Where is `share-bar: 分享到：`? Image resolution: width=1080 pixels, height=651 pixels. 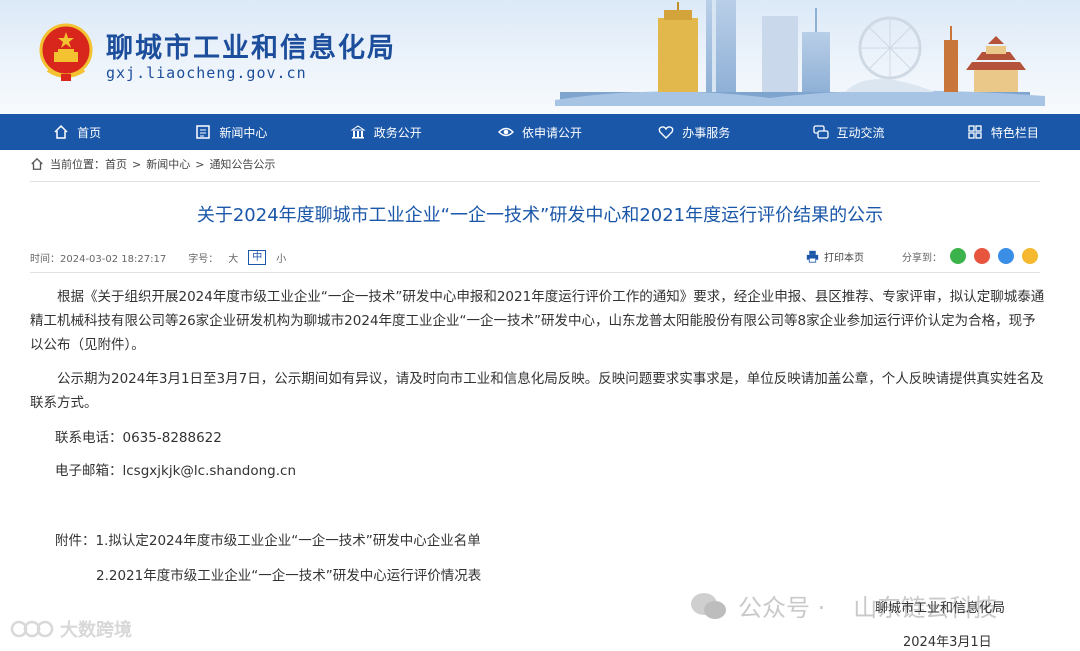
share-bar: 分享到： is located at coordinates (970, 256).